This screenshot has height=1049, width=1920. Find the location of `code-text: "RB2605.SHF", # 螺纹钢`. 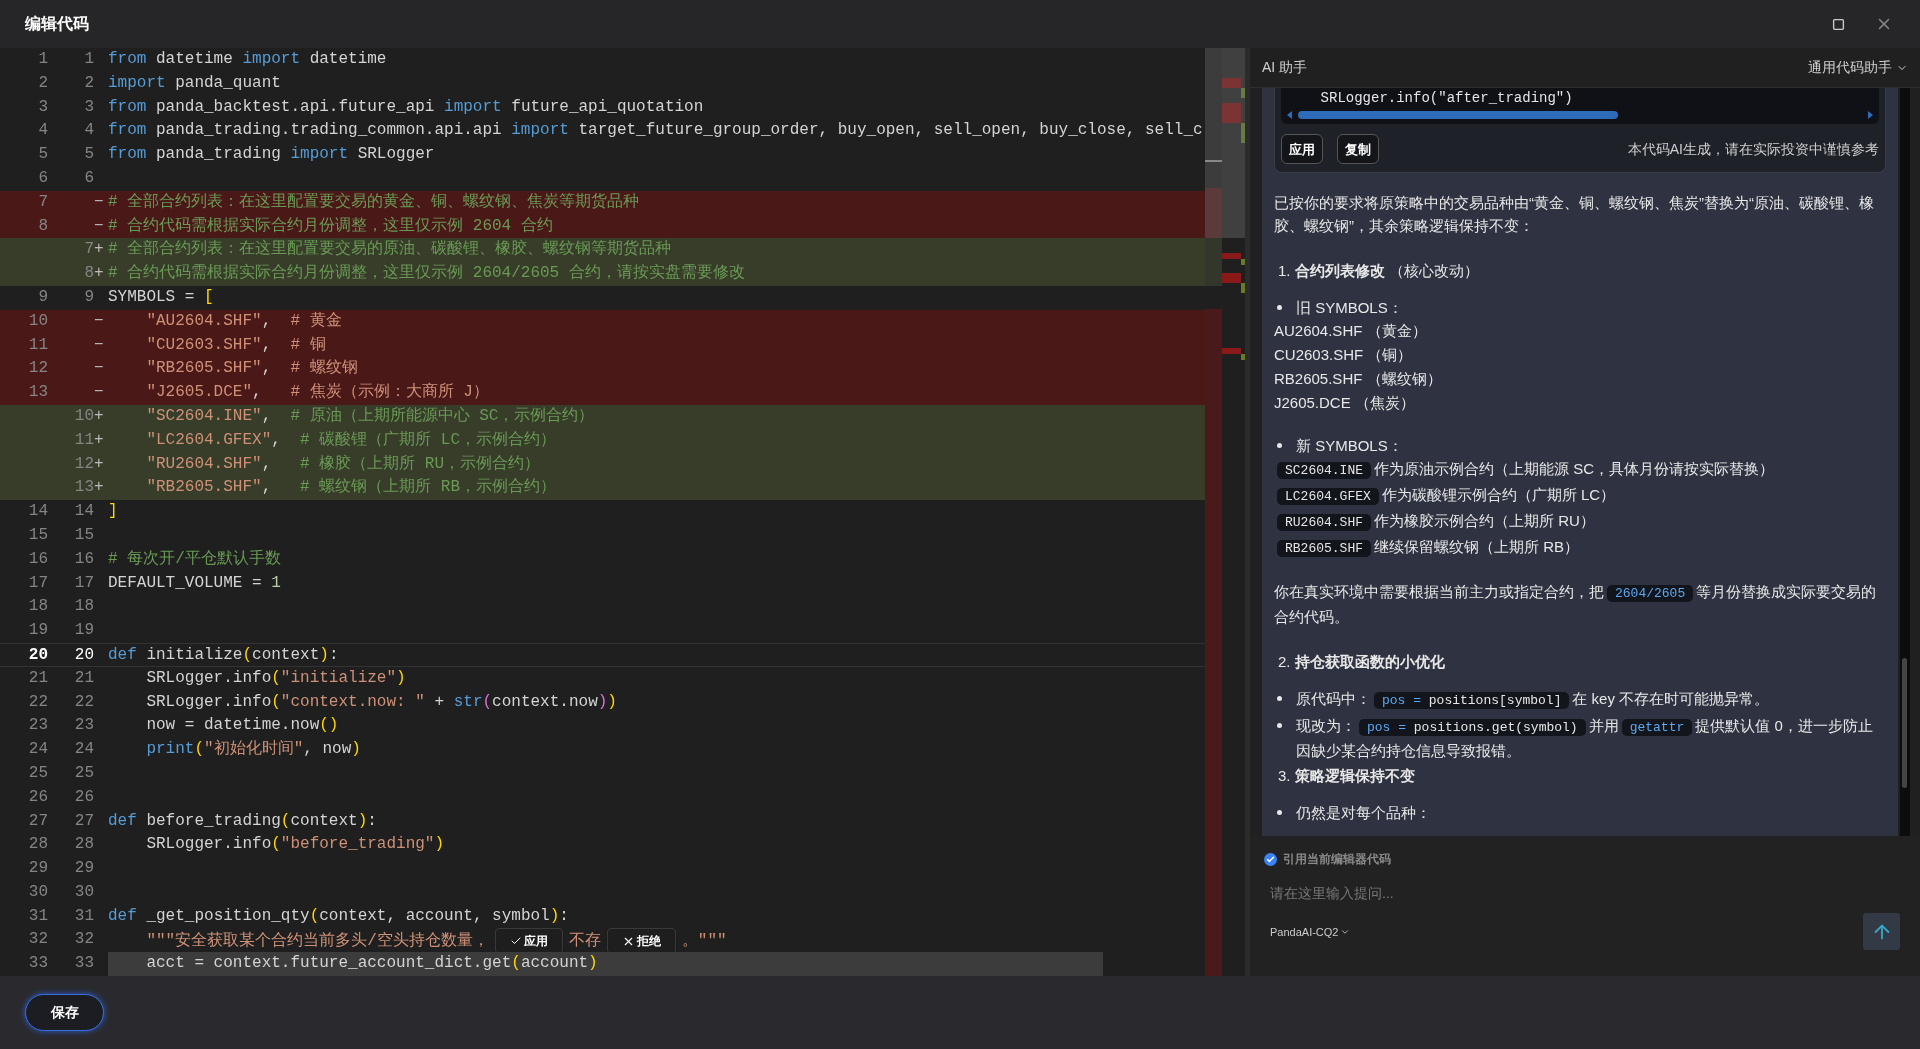

code-text: "RB2605.SHF", # 螺纹钢 is located at coordinates (251, 368).